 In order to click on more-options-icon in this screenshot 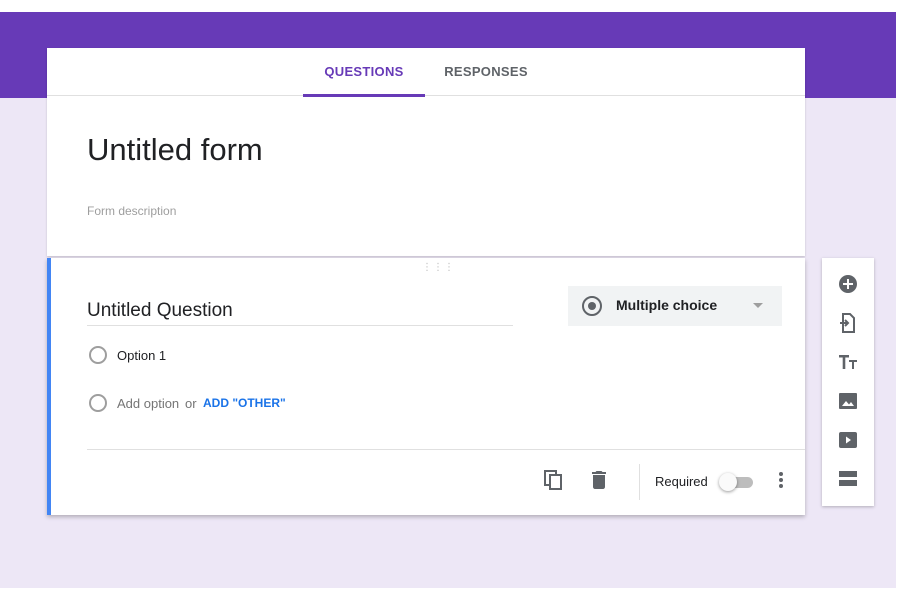, I will do `click(781, 480)`.